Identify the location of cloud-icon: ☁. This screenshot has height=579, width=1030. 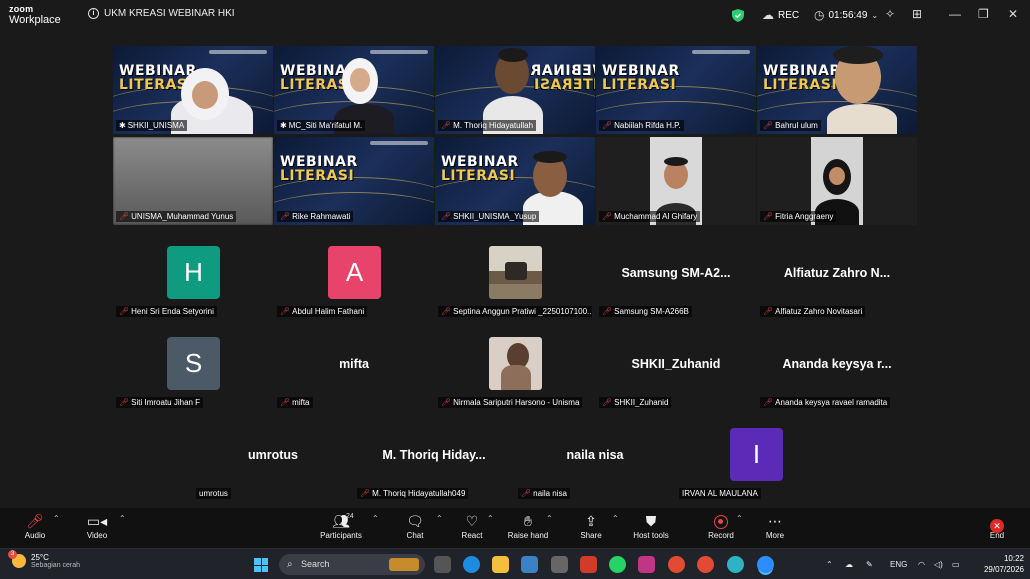
(768, 15).